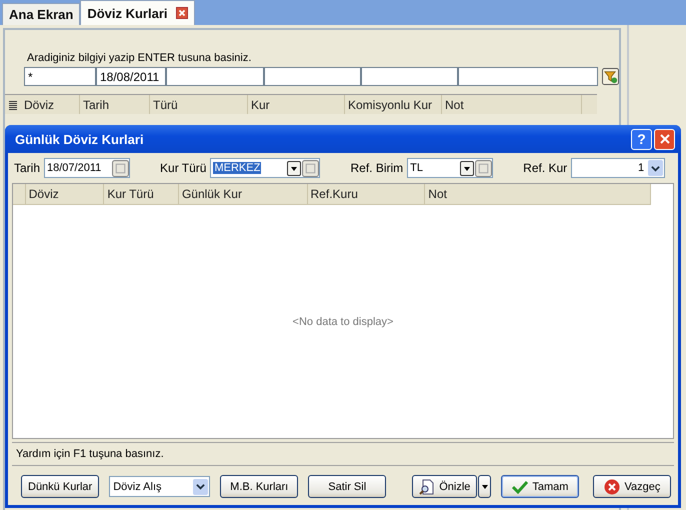 The height and width of the screenshot is (510, 686). What do you see at coordinates (618, 168) in the screenshot?
I see `dropdown-field: 1` at bounding box center [618, 168].